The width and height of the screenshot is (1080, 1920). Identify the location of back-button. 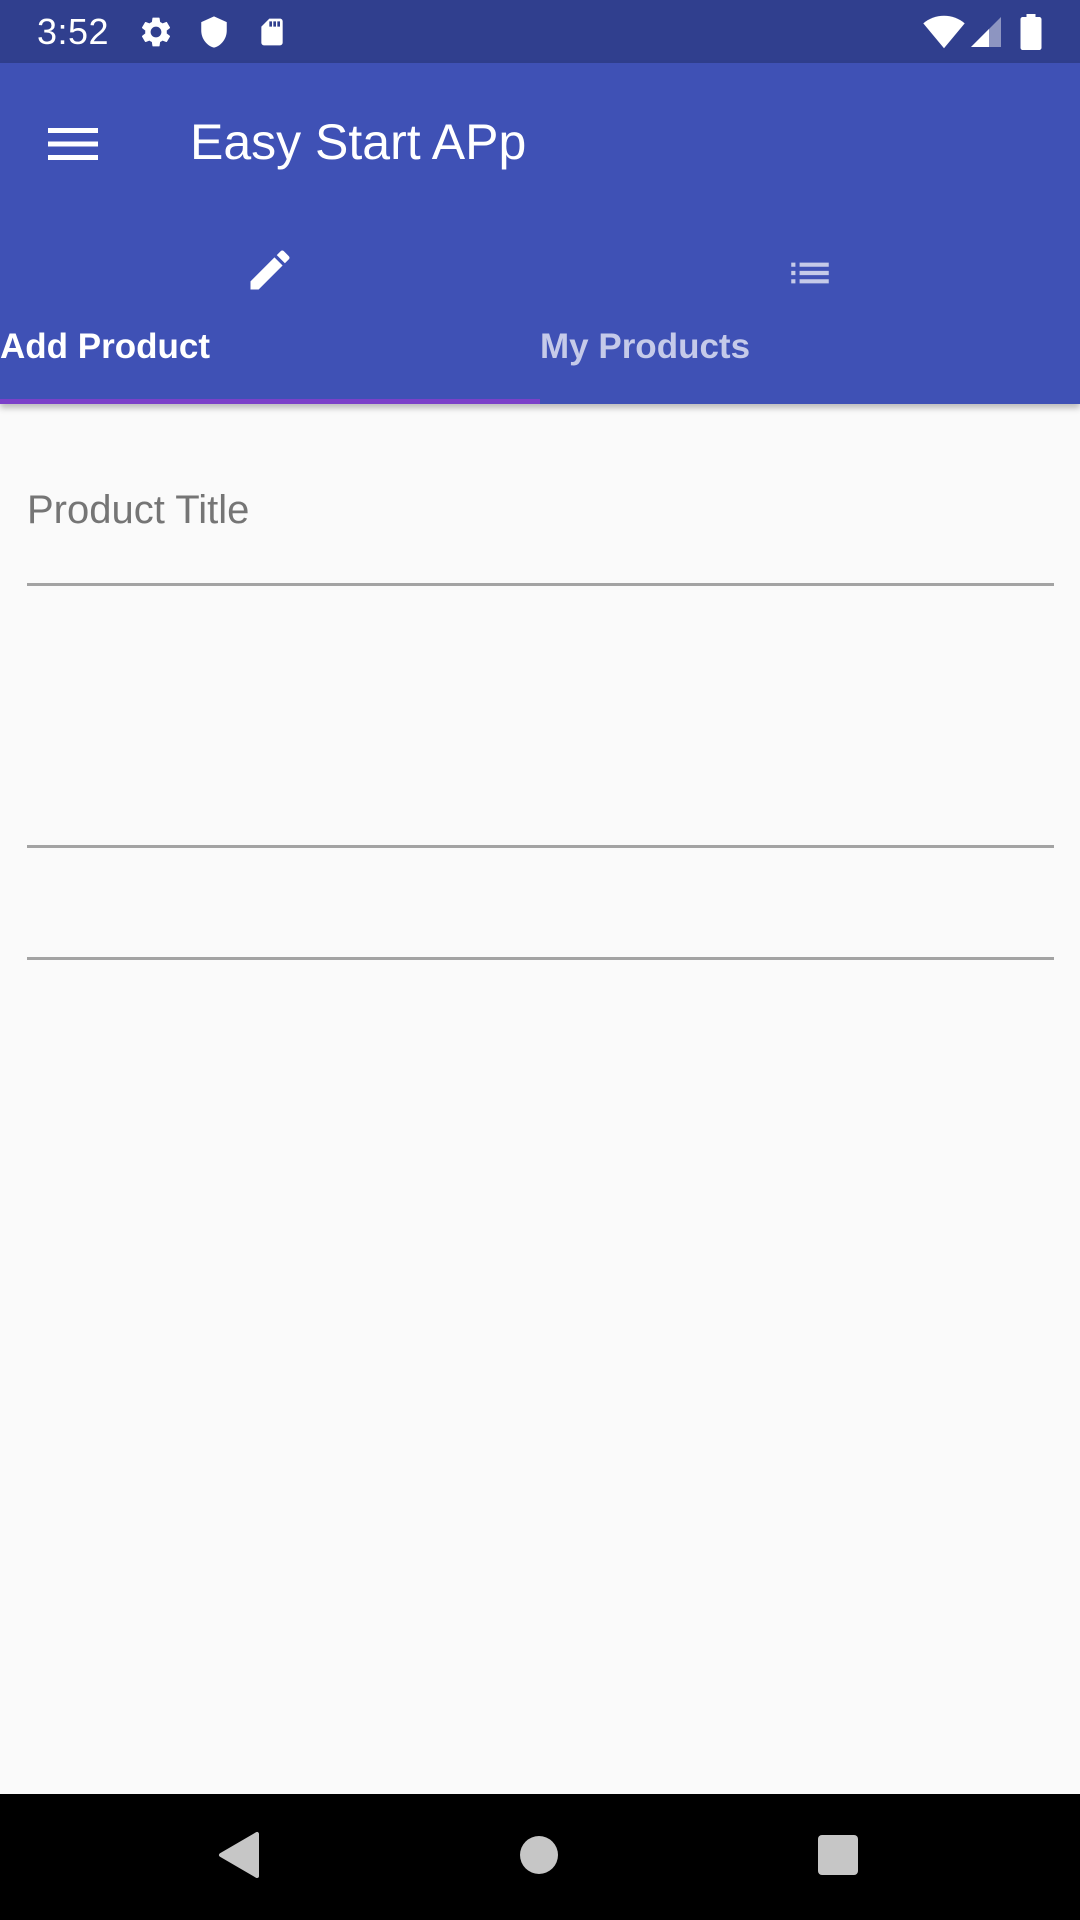
(240, 1857).